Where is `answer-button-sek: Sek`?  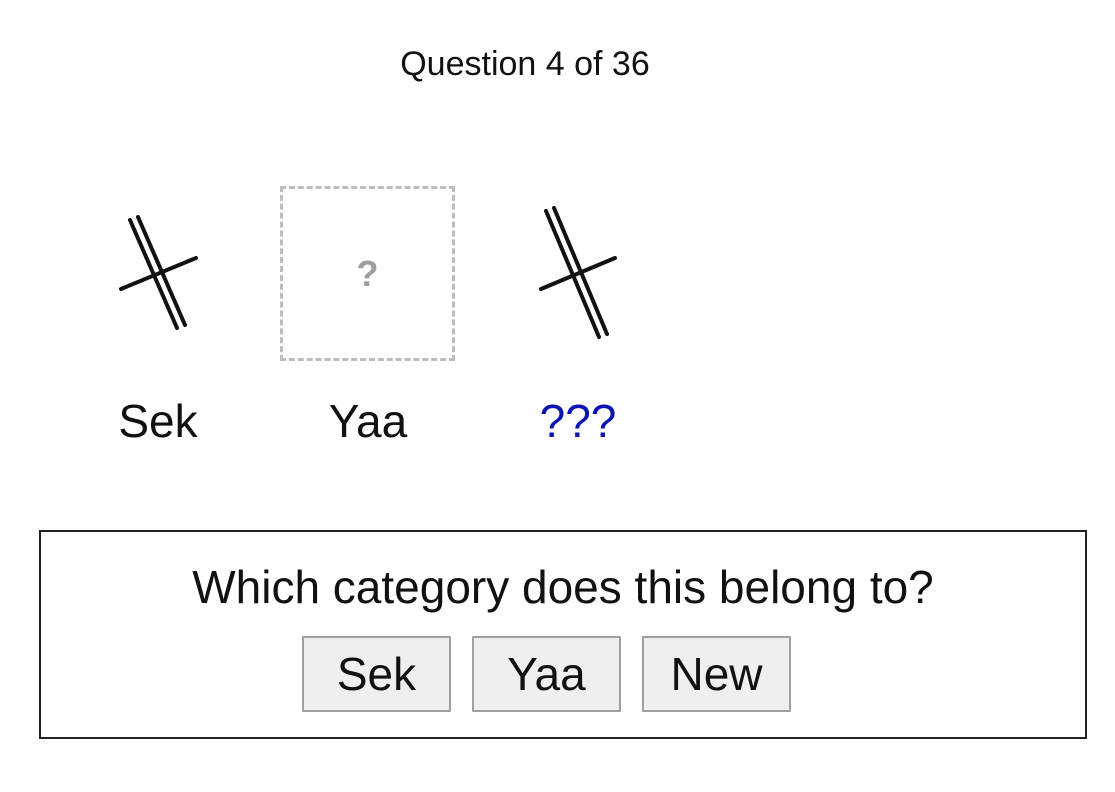 answer-button-sek: Sek is located at coordinates (376, 674).